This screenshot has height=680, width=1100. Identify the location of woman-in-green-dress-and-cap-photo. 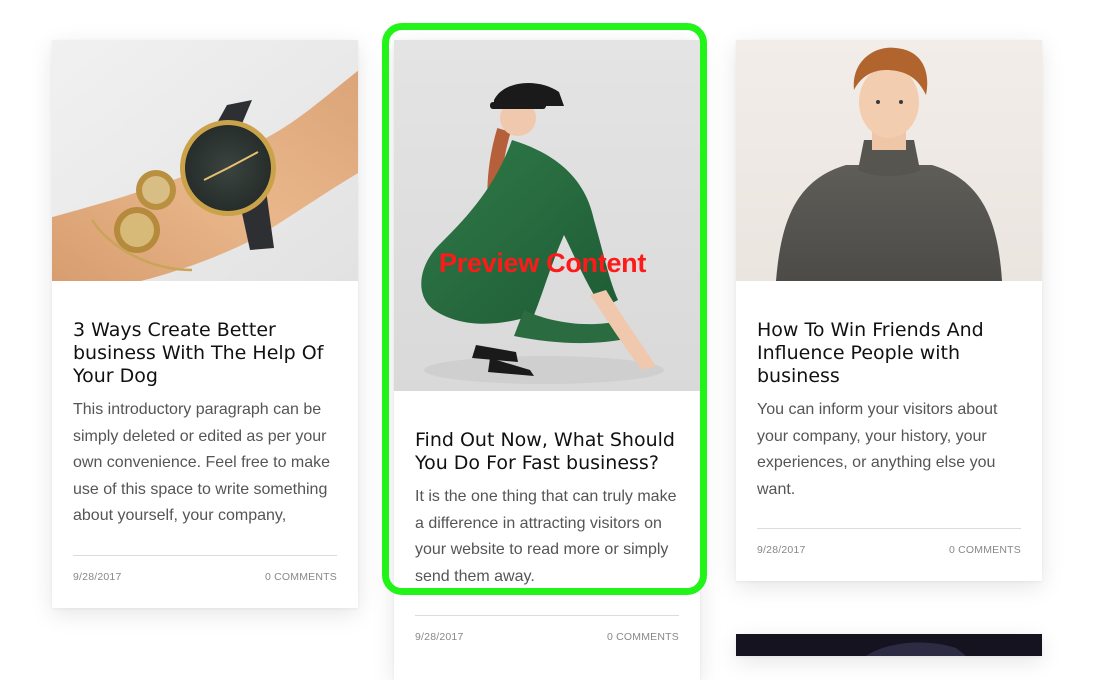
(547, 215).